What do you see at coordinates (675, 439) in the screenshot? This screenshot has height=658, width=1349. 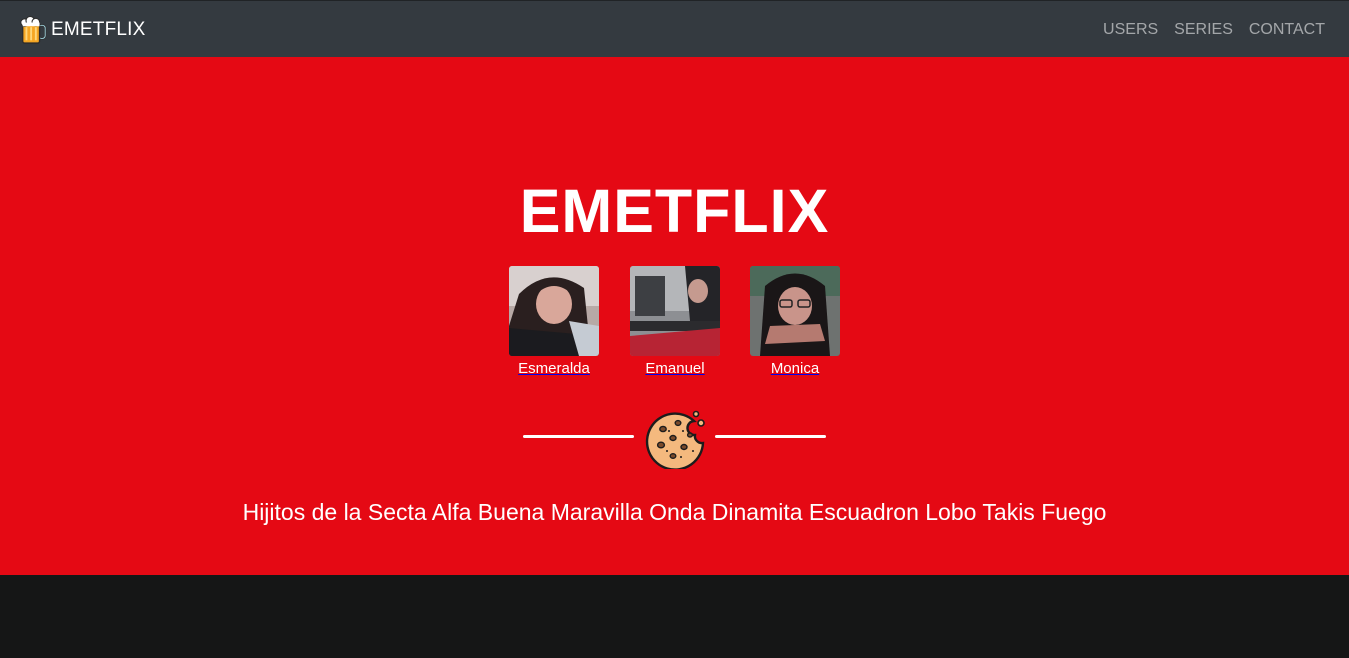 I see `cookie-icon` at bounding box center [675, 439].